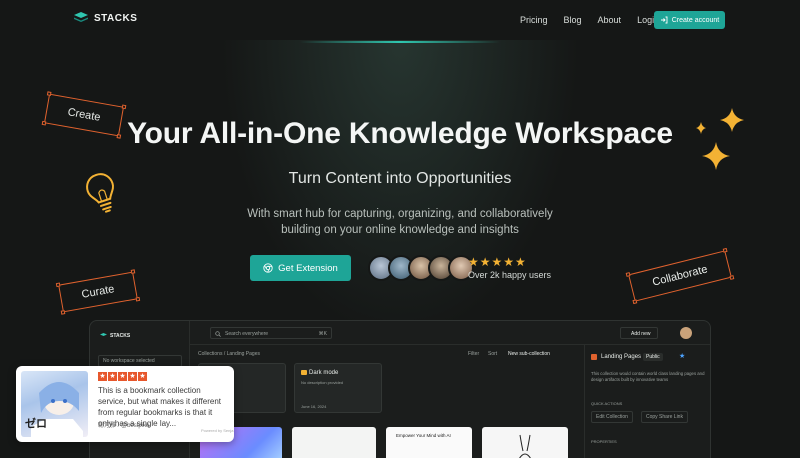  What do you see at coordinates (120, 336) in the screenshot?
I see `app-brand: STACKS` at bounding box center [120, 336].